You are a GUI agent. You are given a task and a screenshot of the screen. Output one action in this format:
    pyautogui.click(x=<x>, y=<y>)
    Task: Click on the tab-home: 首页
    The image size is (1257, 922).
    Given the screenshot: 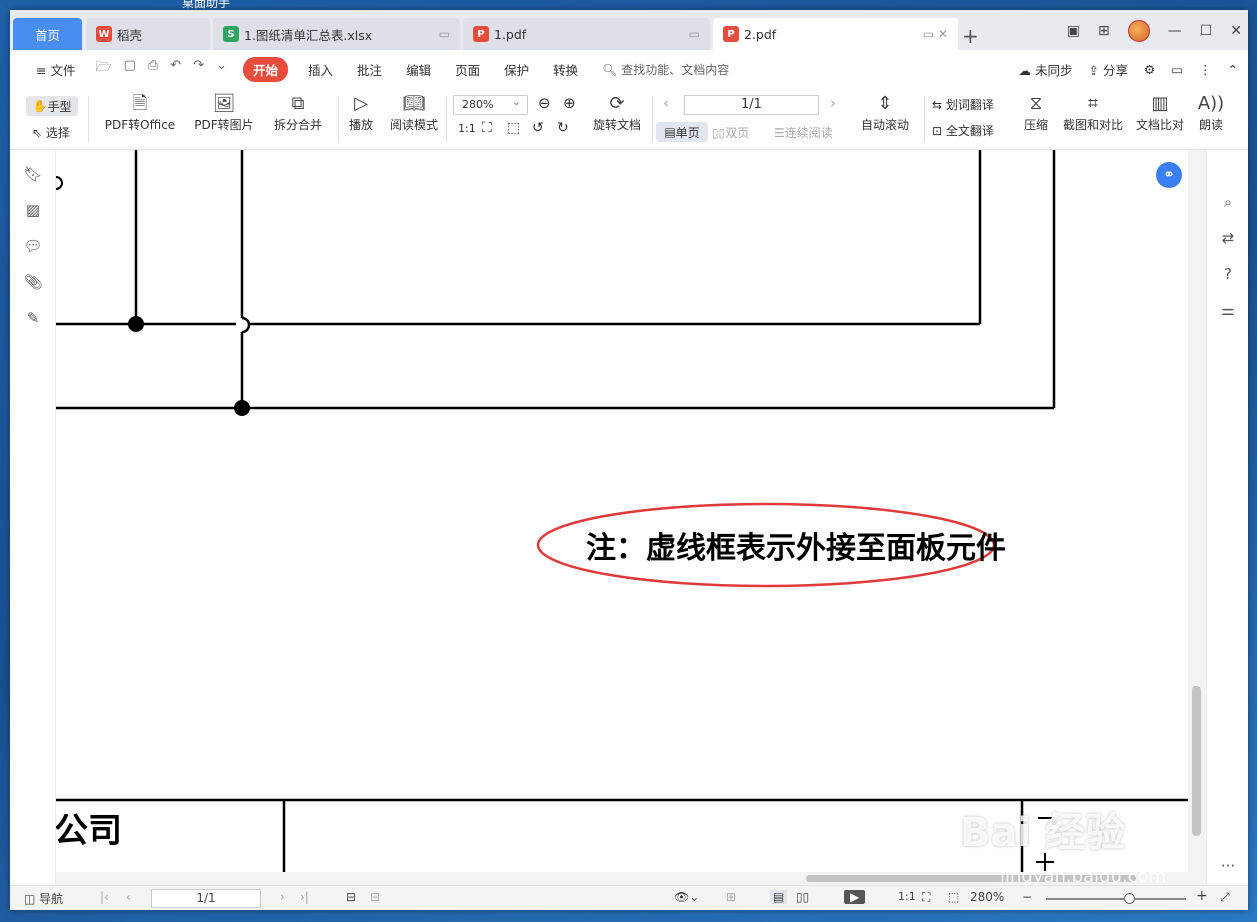 What is the action you would take?
    pyautogui.click(x=47, y=34)
    